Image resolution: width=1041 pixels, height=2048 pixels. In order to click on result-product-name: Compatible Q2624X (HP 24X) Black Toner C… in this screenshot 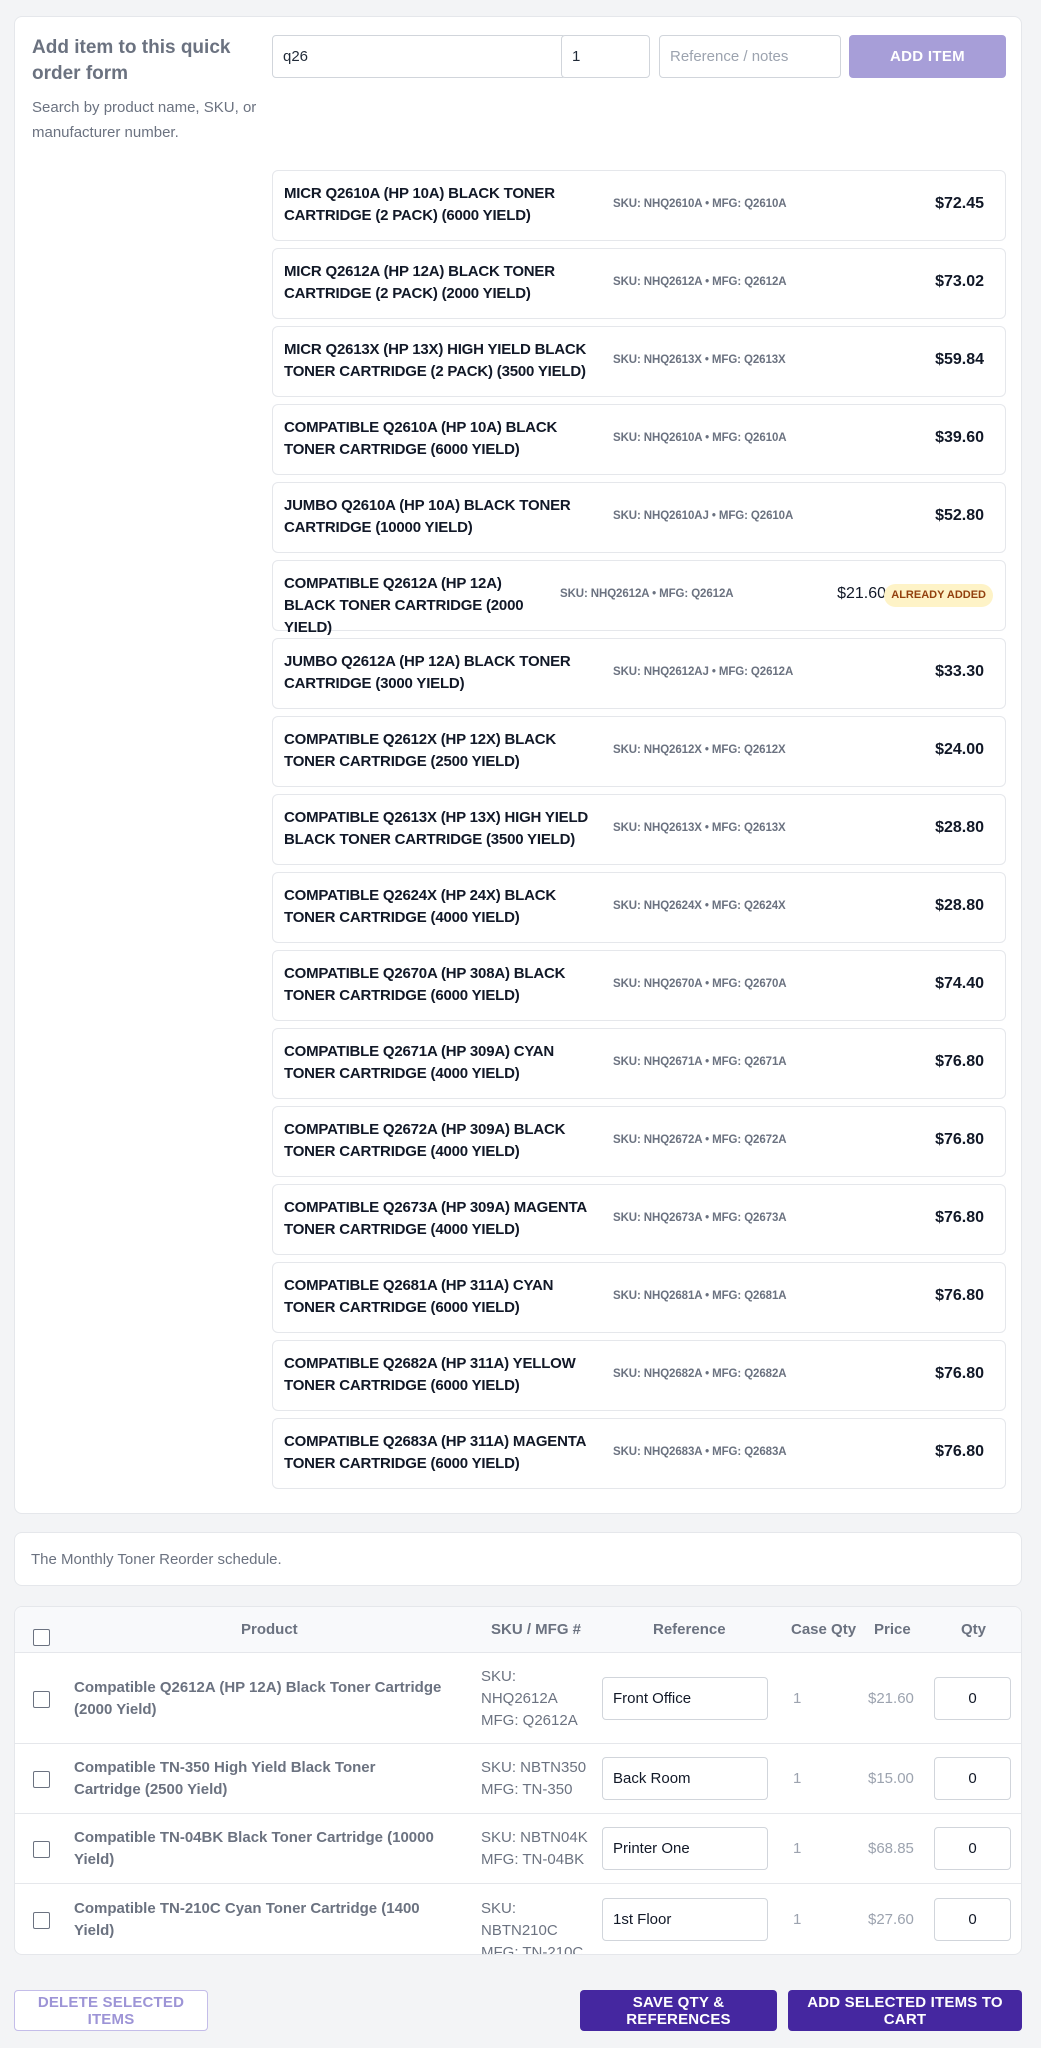, I will do `click(420, 906)`.